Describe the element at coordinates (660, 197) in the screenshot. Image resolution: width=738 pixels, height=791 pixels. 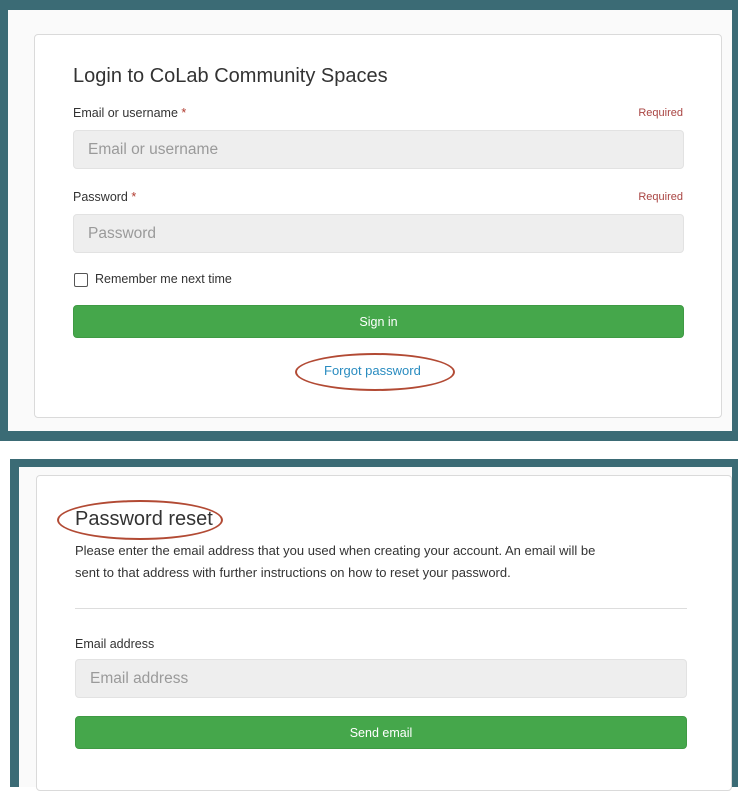
I see `password-required-text: Required` at that location.